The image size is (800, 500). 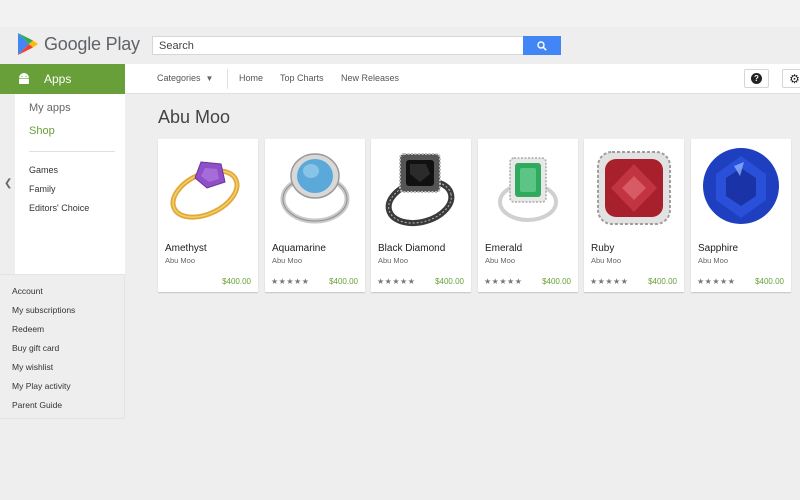 I want to click on app-card: Ruby Abu Moo ★★★★★ $400.00, so click(x=634, y=215).